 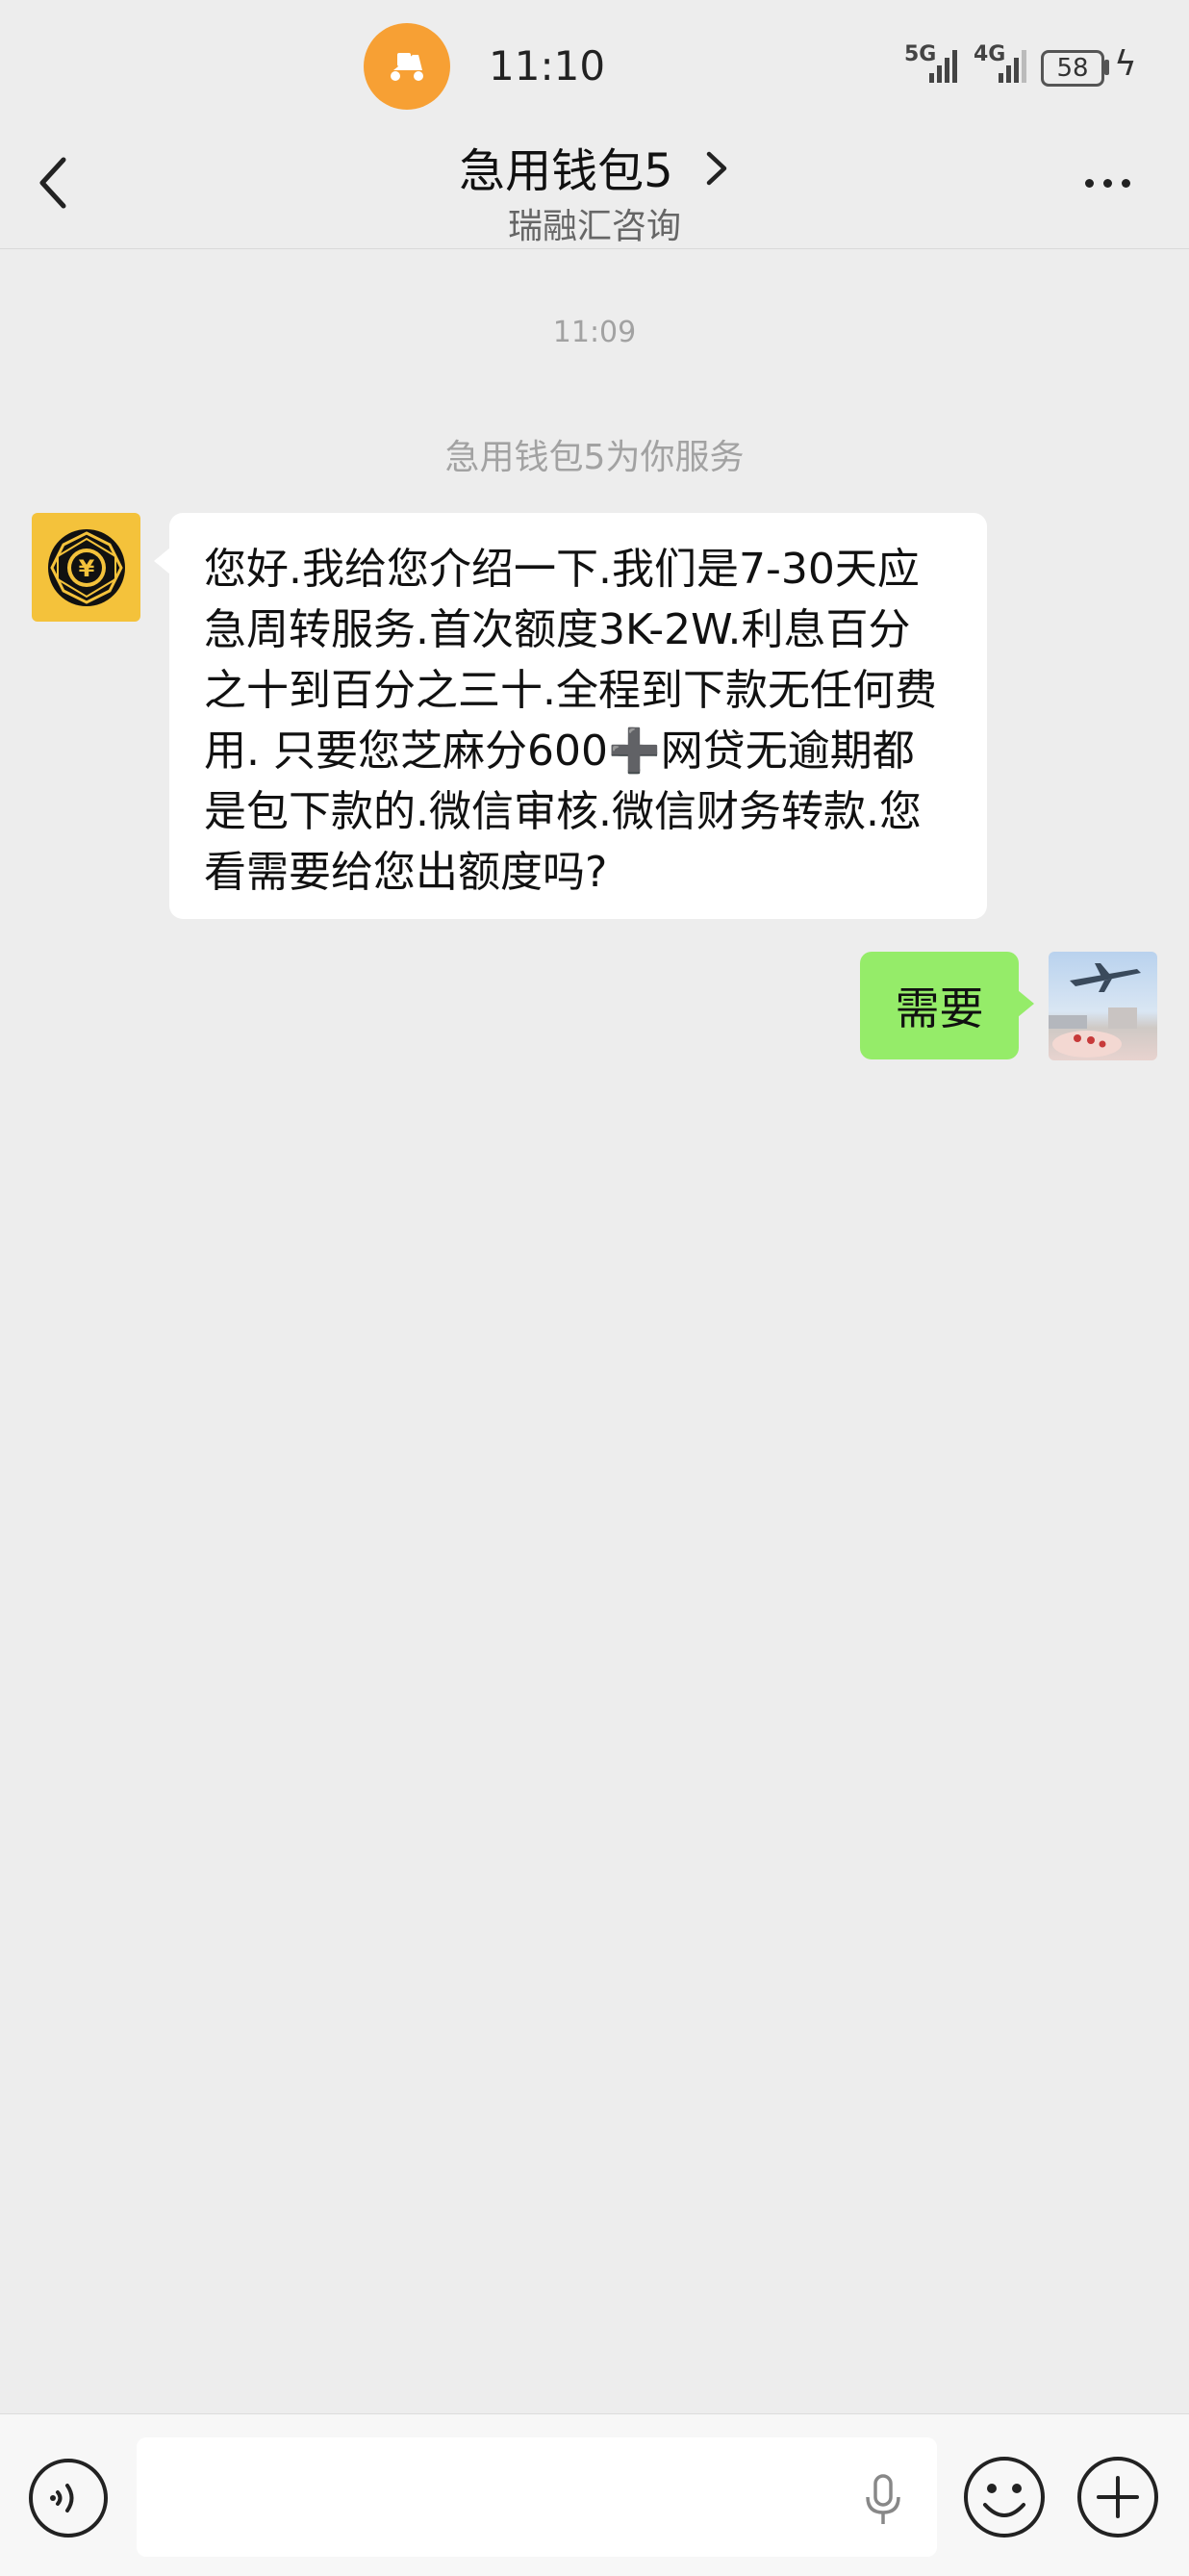 I want to click on clock-time: 11:10, so click(x=547, y=65).